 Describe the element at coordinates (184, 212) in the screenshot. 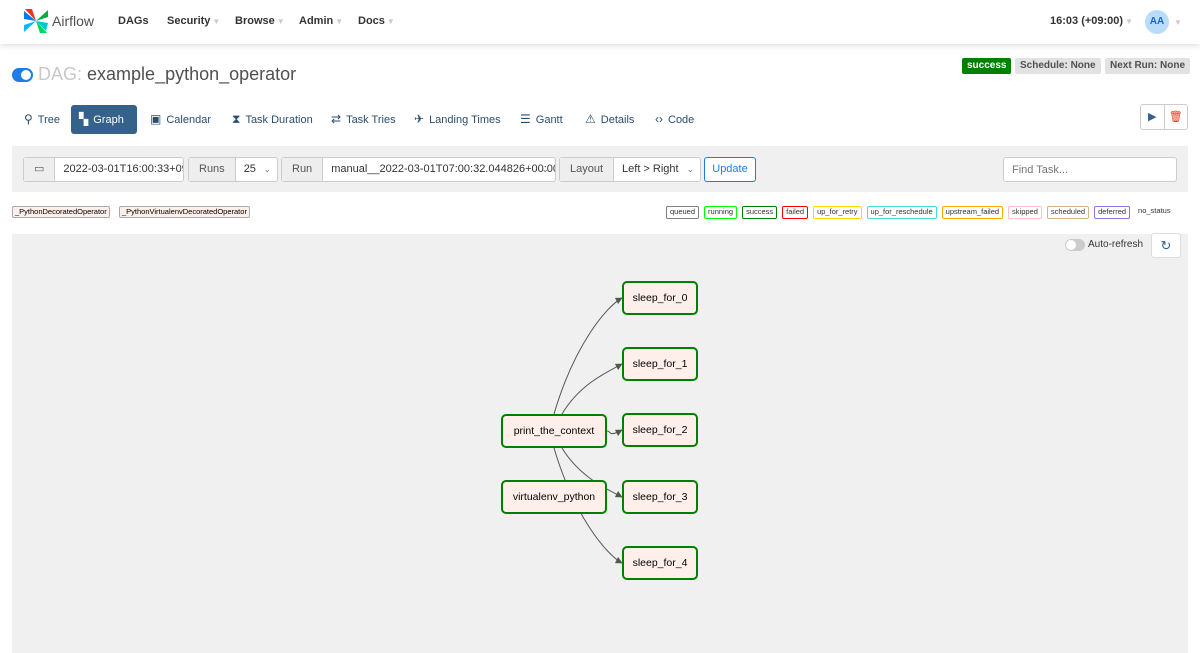

I see `operator-tag: _PythonVirtualenvDecoratedOperator` at that location.